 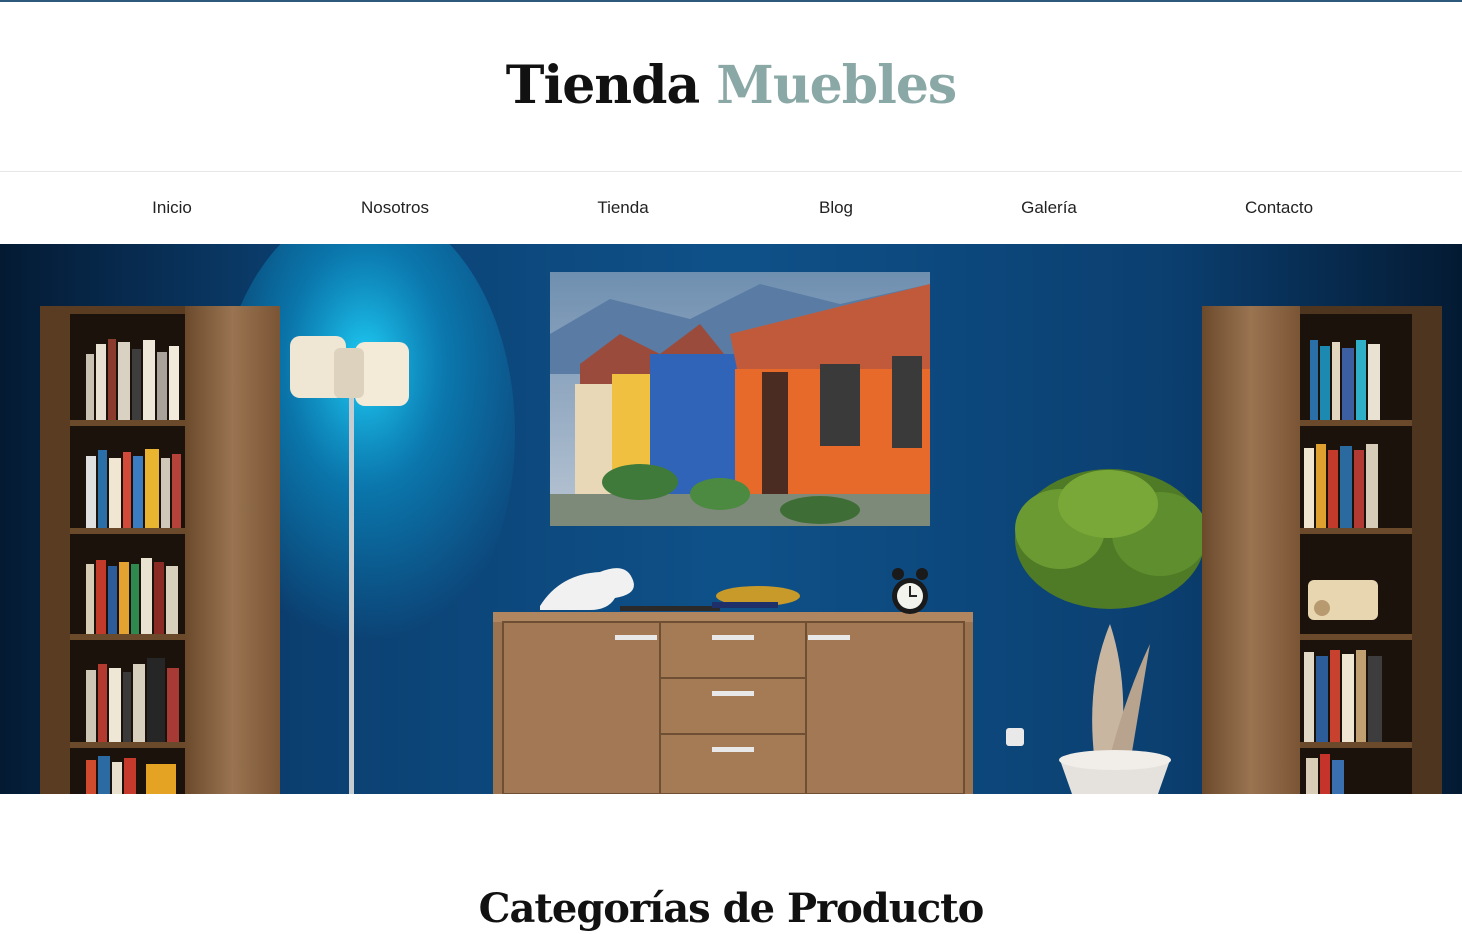 I want to click on section-title-categories: Categorías de Producto, so click(x=731, y=909).